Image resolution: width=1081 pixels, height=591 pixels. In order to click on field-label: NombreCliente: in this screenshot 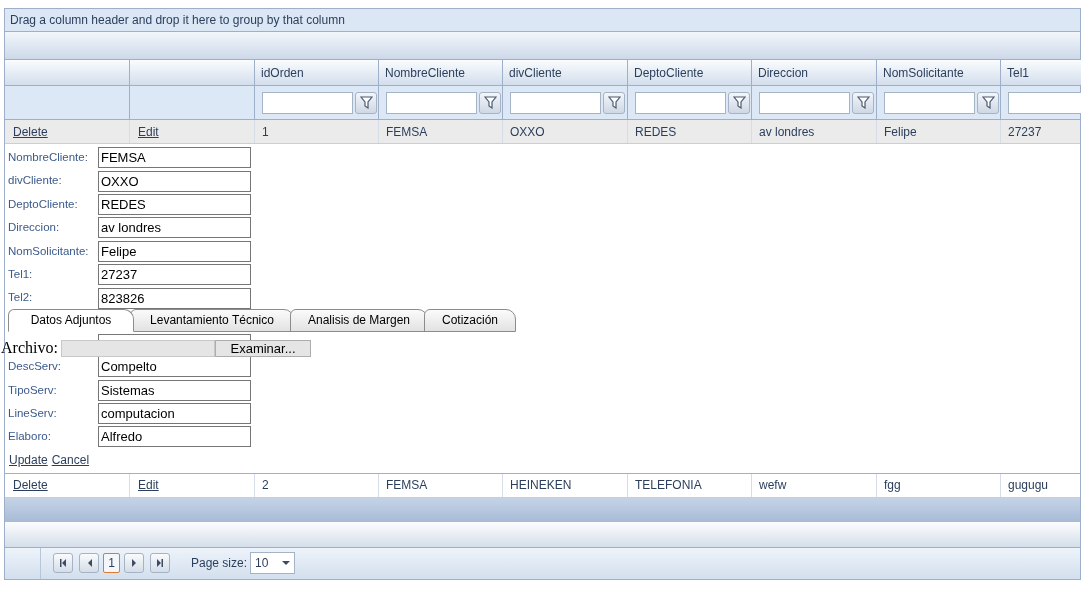, I will do `click(48, 158)`.